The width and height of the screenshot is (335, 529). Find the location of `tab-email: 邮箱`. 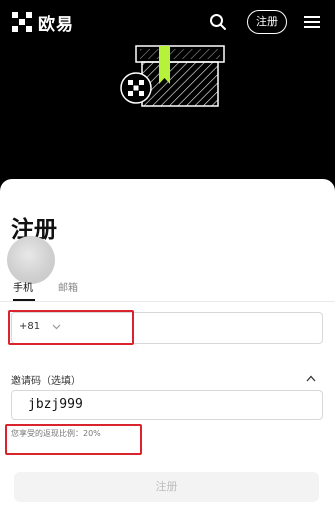

tab-email: 邮箱 is located at coordinates (68, 286).